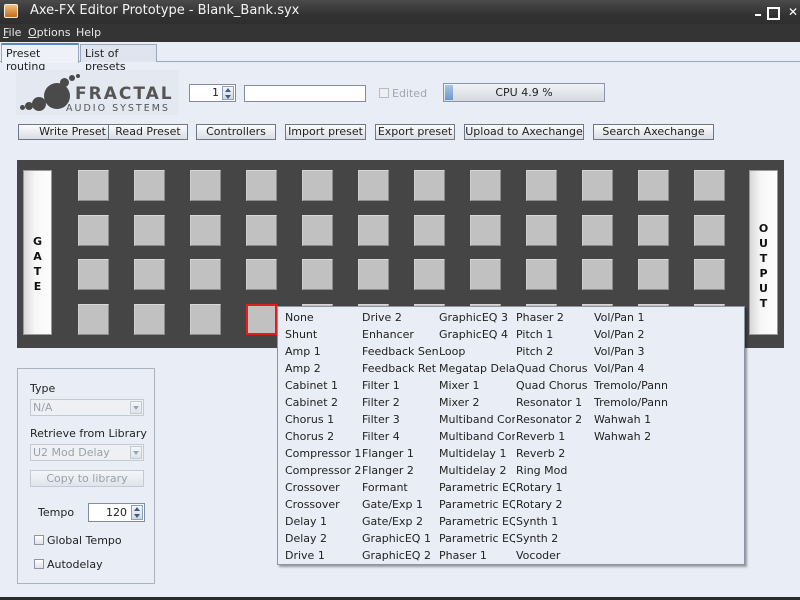 Image resolution: width=800 pixels, height=600 pixels. What do you see at coordinates (763, 252) in the screenshot?
I see `output-block: OUTPUT` at bounding box center [763, 252].